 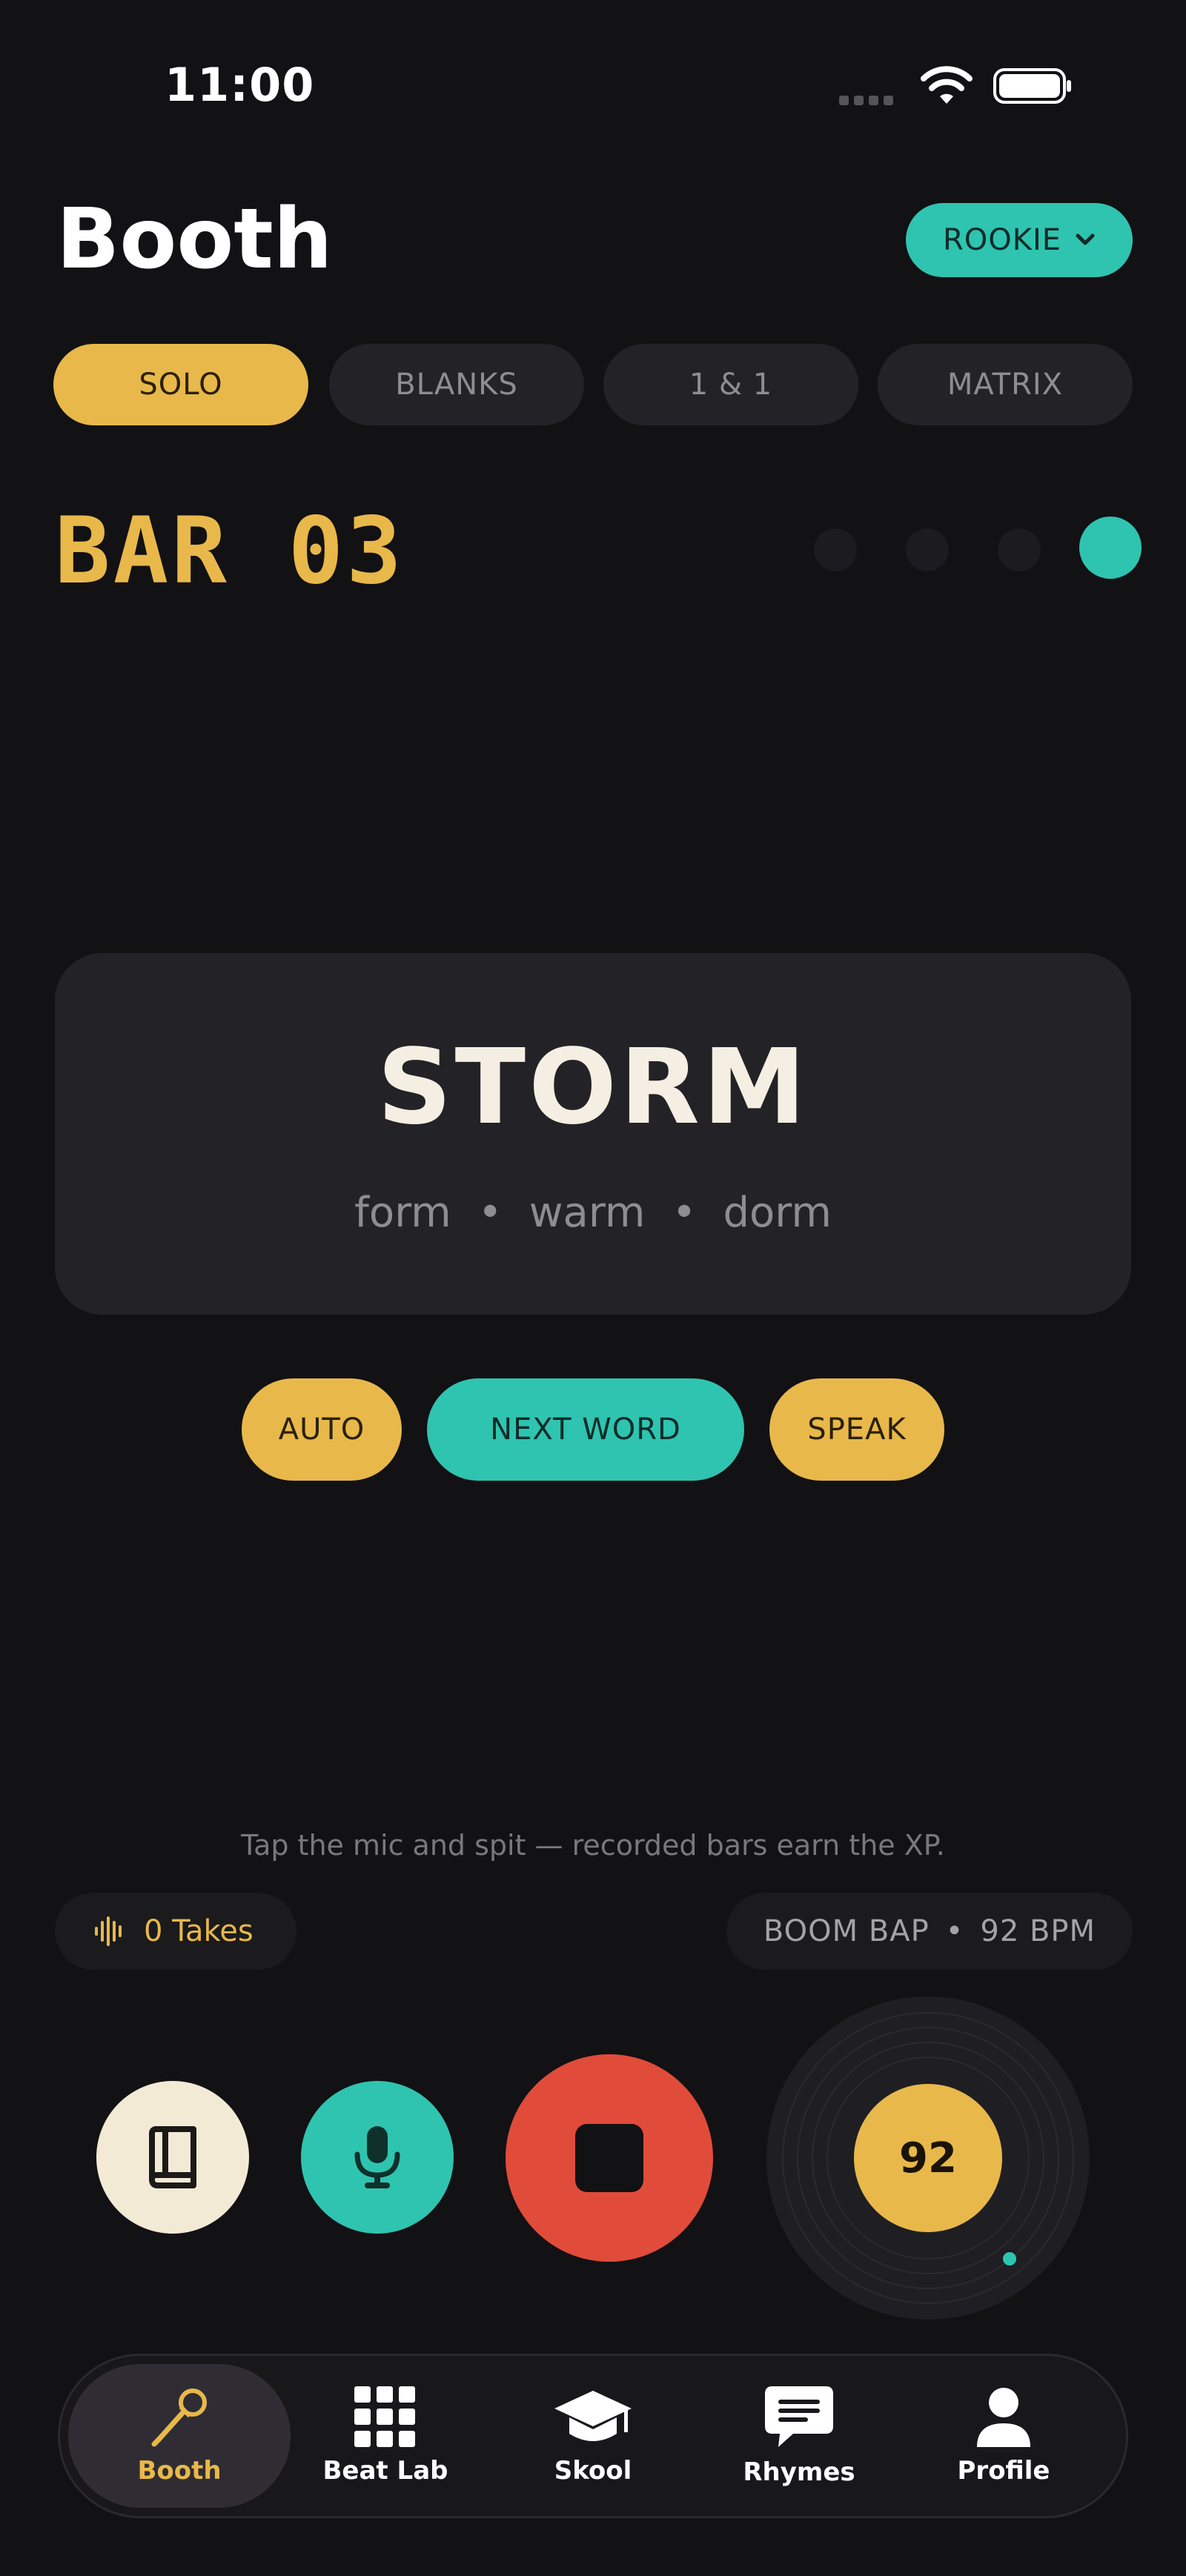 What do you see at coordinates (457, 384) in the screenshot?
I see `tab-blanks: BLANKS` at bounding box center [457, 384].